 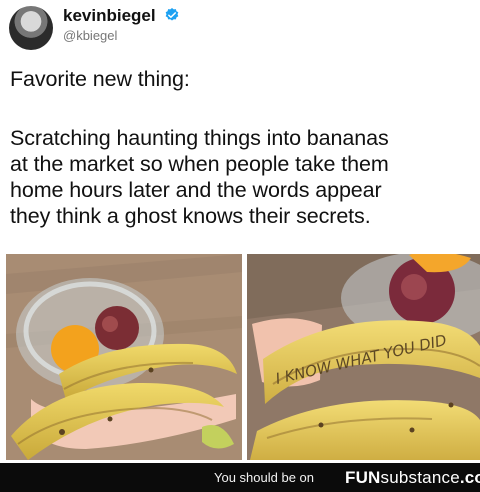 I want to click on tweet-line: at the market so when people take them, so click(x=199, y=164).